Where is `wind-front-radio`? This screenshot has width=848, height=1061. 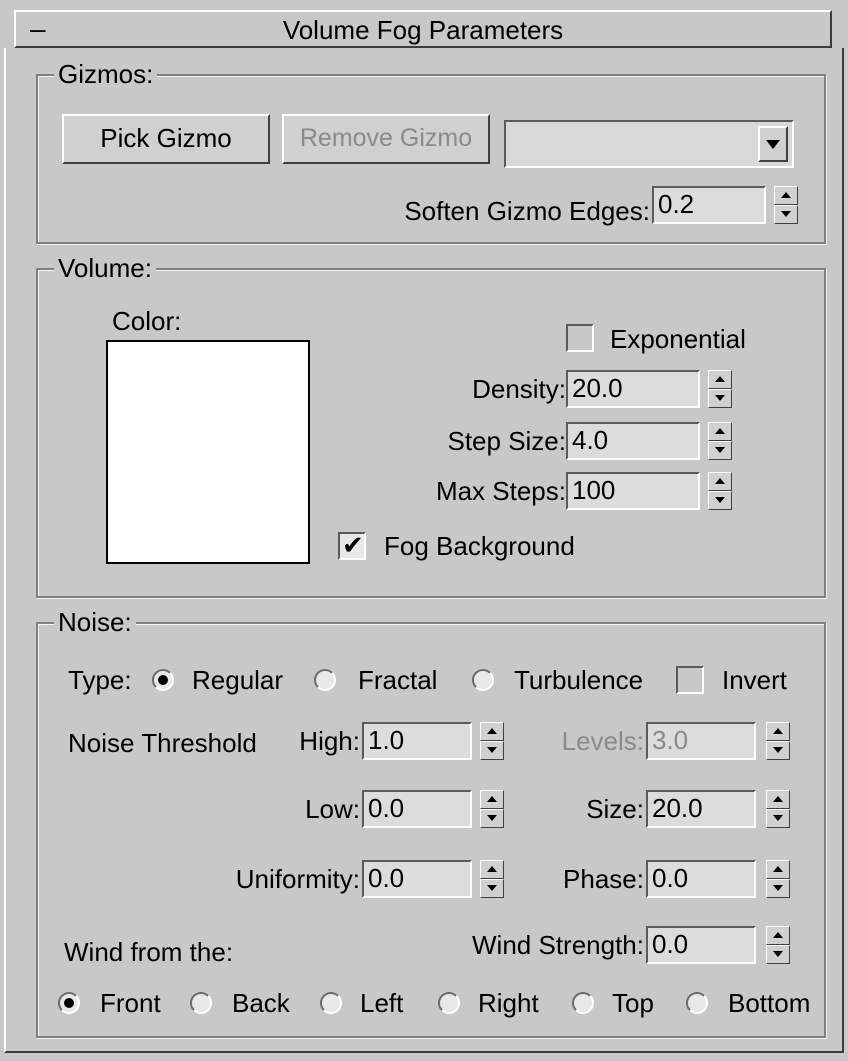 wind-front-radio is located at coordinates (69, 1003).